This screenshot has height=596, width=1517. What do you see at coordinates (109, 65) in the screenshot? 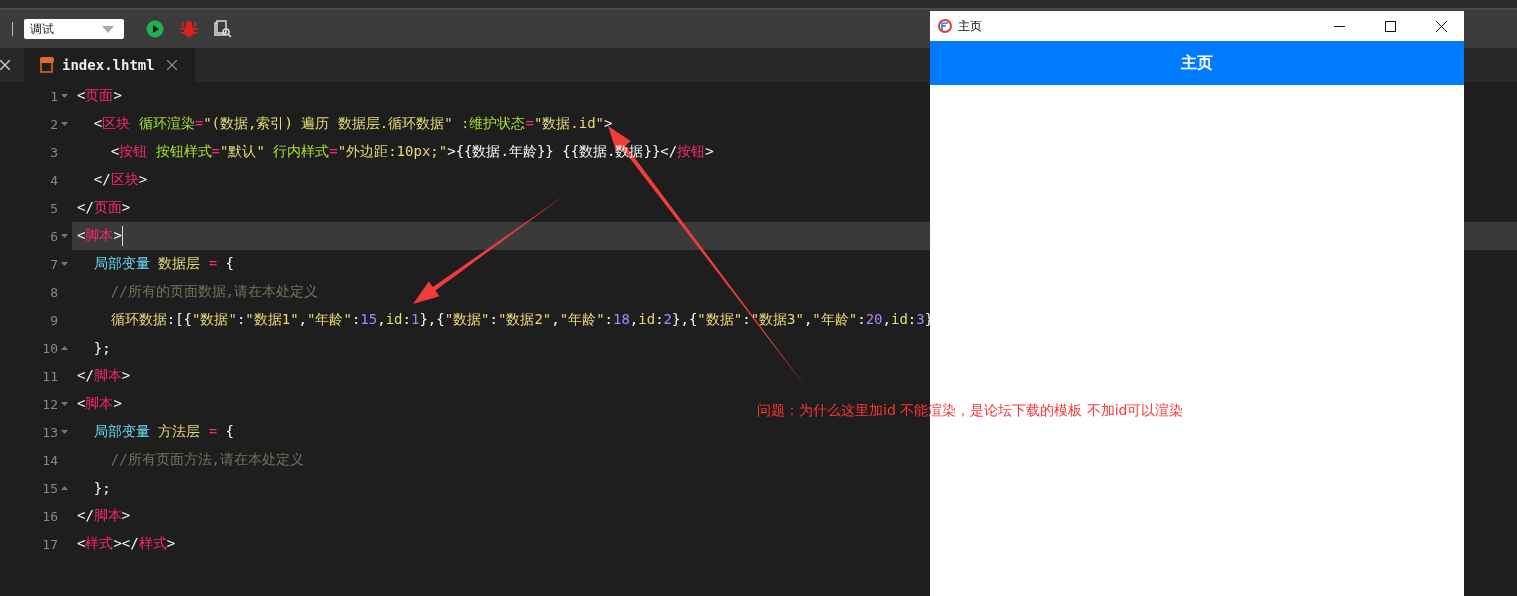
I see `file-tab: index.lhtml` at bounding box center [109, 65].